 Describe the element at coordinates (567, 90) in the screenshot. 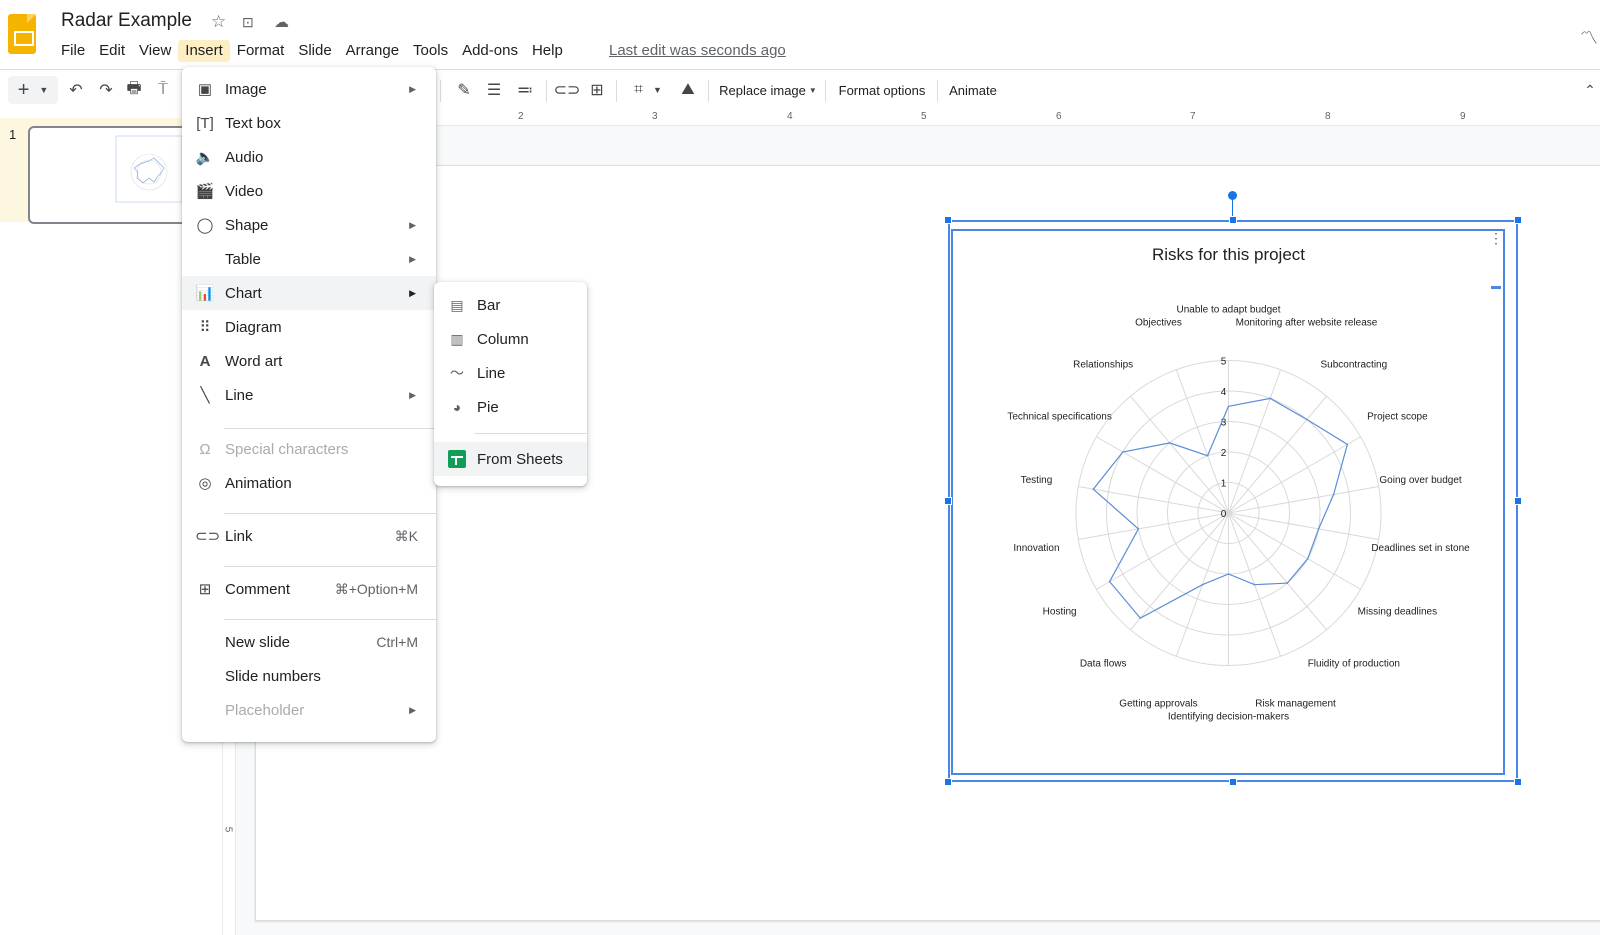

I see `insert-link-button: ⊂⊃` at that location.